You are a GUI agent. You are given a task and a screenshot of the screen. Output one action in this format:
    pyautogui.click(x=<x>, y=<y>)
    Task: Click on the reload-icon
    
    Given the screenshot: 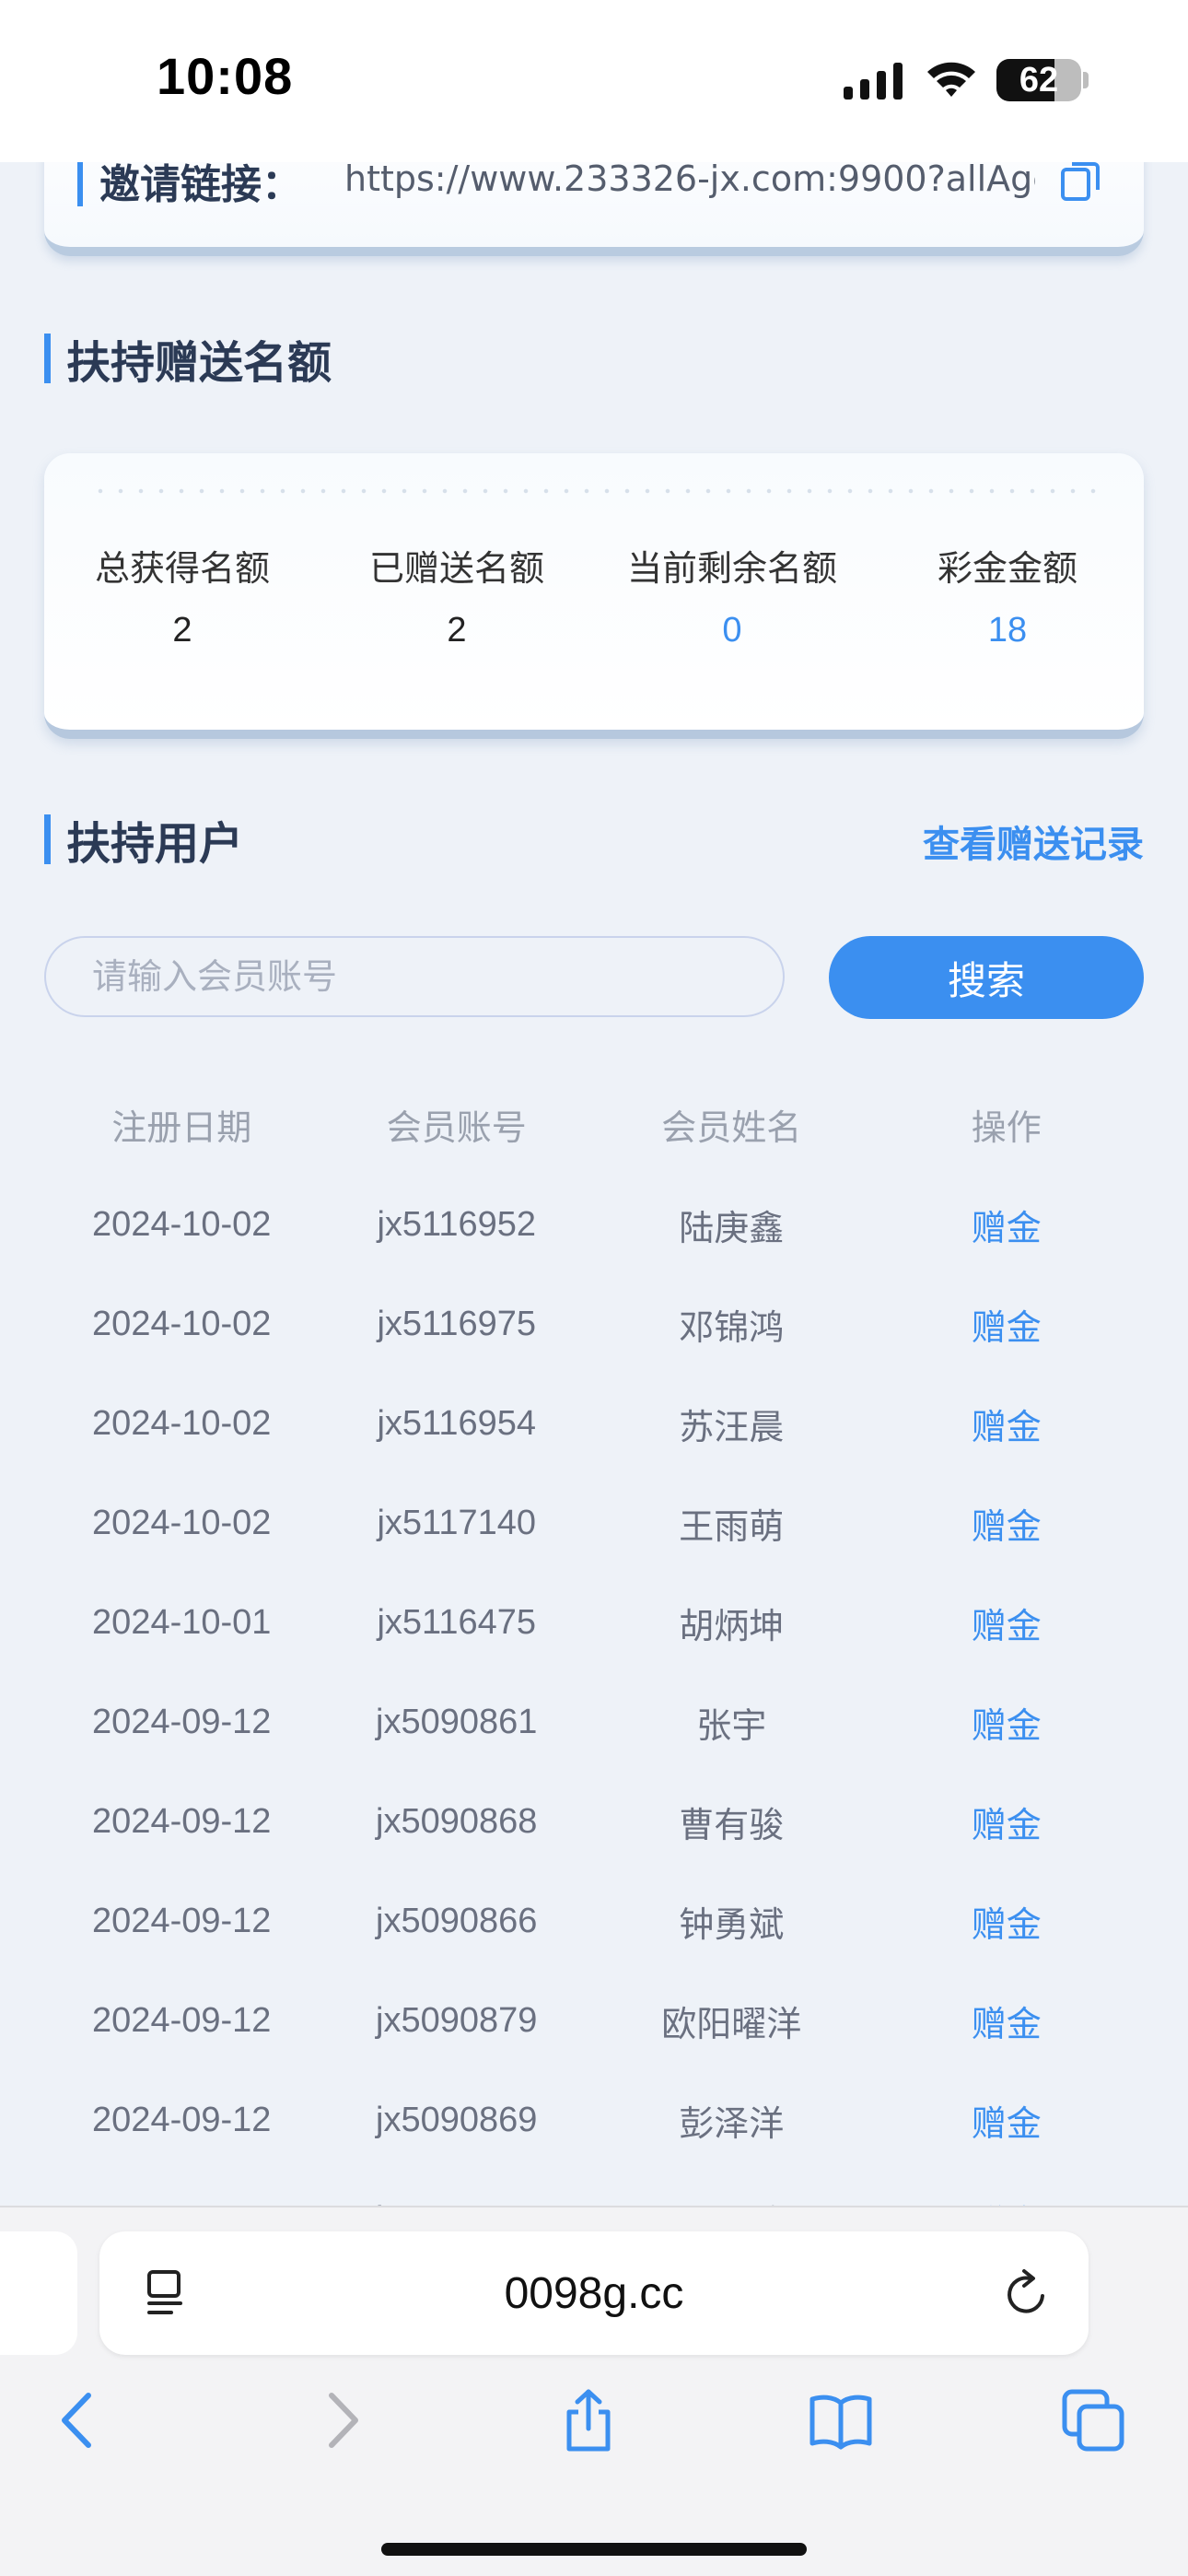 What is the action you would take?
    pyautogui.click(x=1027, y=2294)
    